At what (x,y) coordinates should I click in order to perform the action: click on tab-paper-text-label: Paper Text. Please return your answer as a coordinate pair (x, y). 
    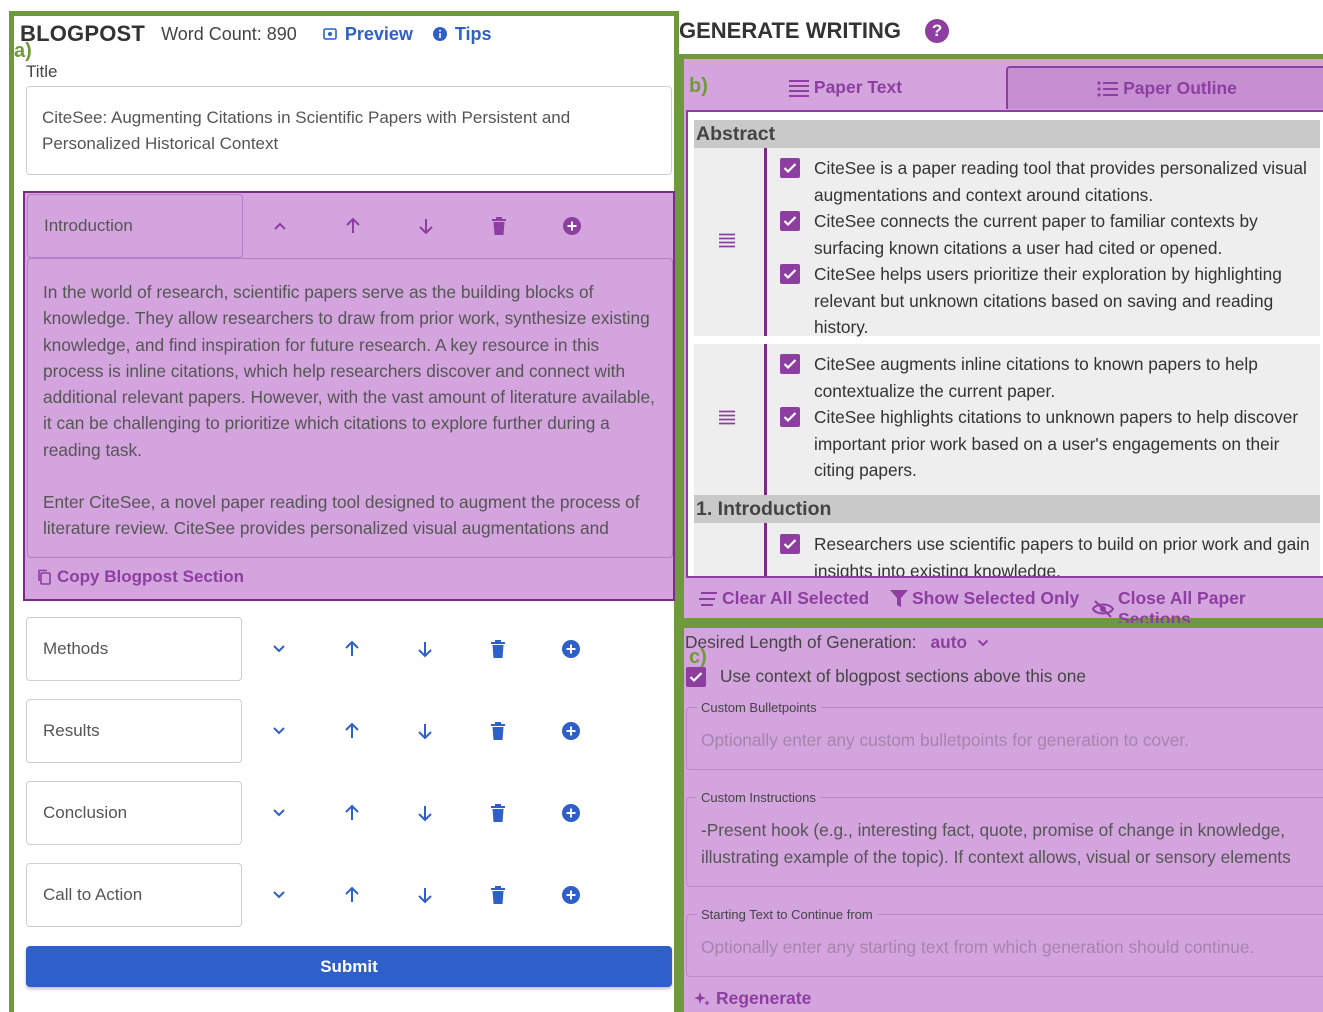
    Looking at the image, I should click on (858, 87).